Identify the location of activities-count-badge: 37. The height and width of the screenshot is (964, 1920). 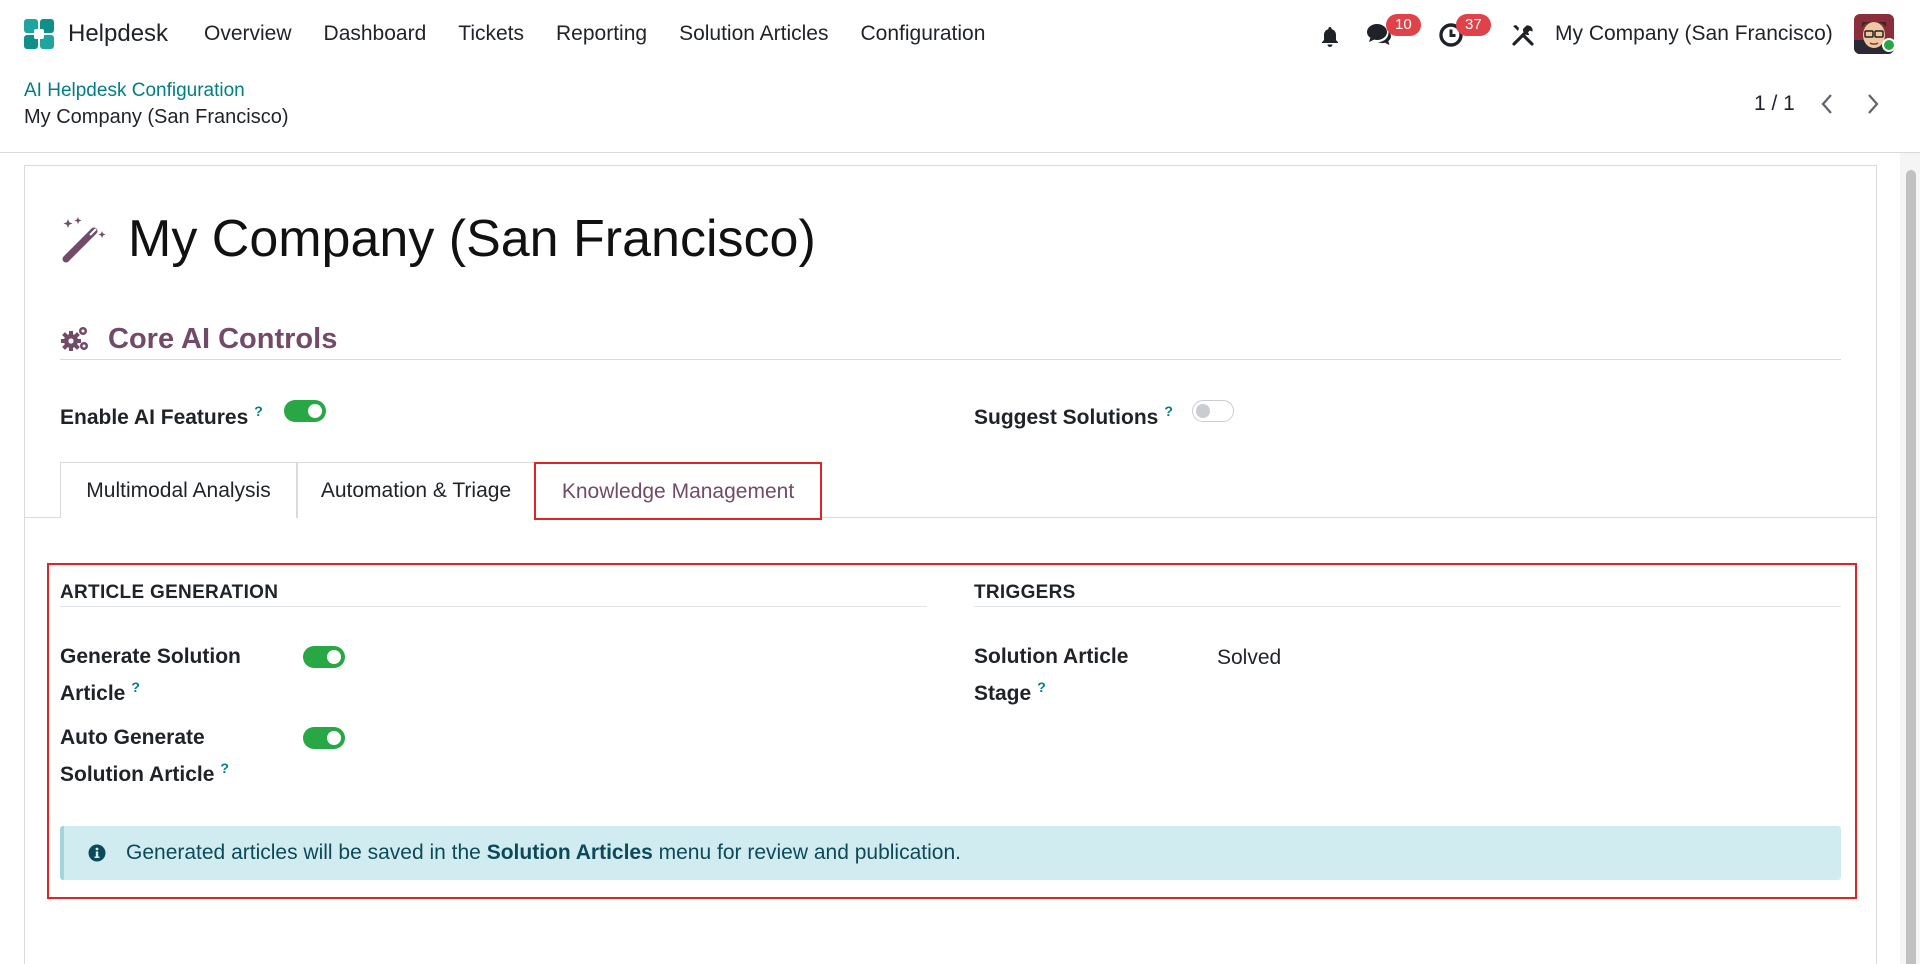
(1473, 25).